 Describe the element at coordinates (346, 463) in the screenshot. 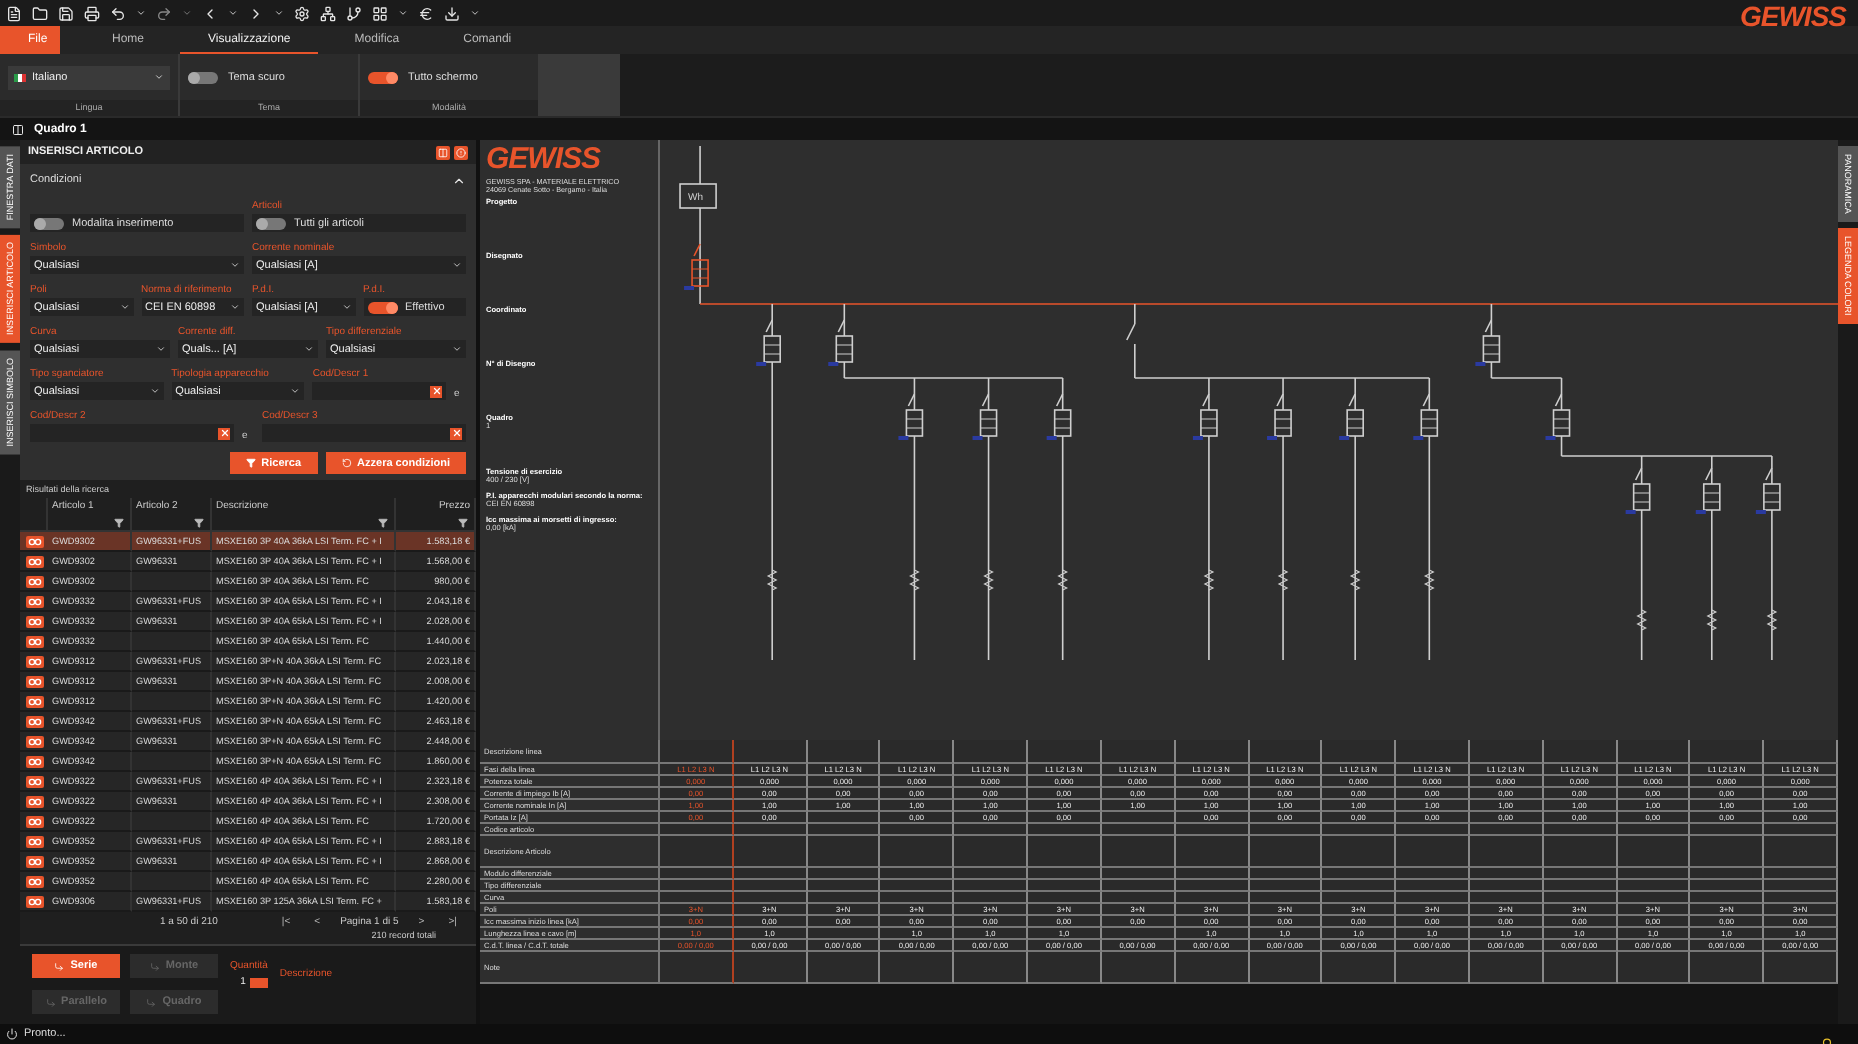

I see `reset-icon` at that location.